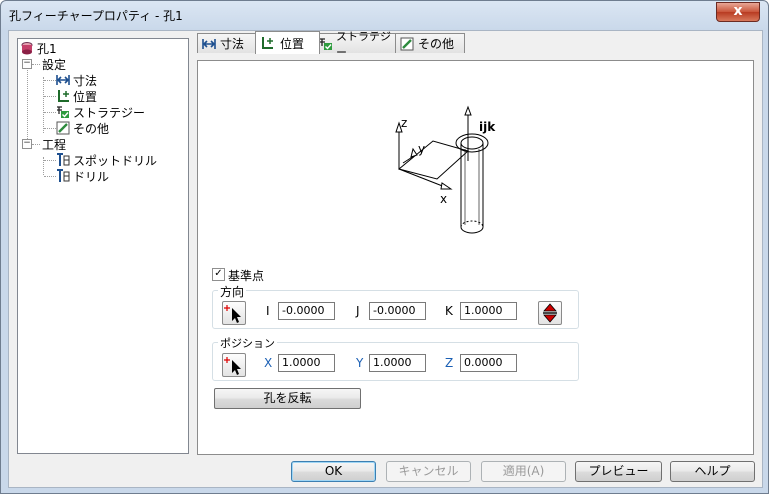  Describe the element at coordinates (360, 363) in the screenshot. I see `position-y-label: Y` at that location.